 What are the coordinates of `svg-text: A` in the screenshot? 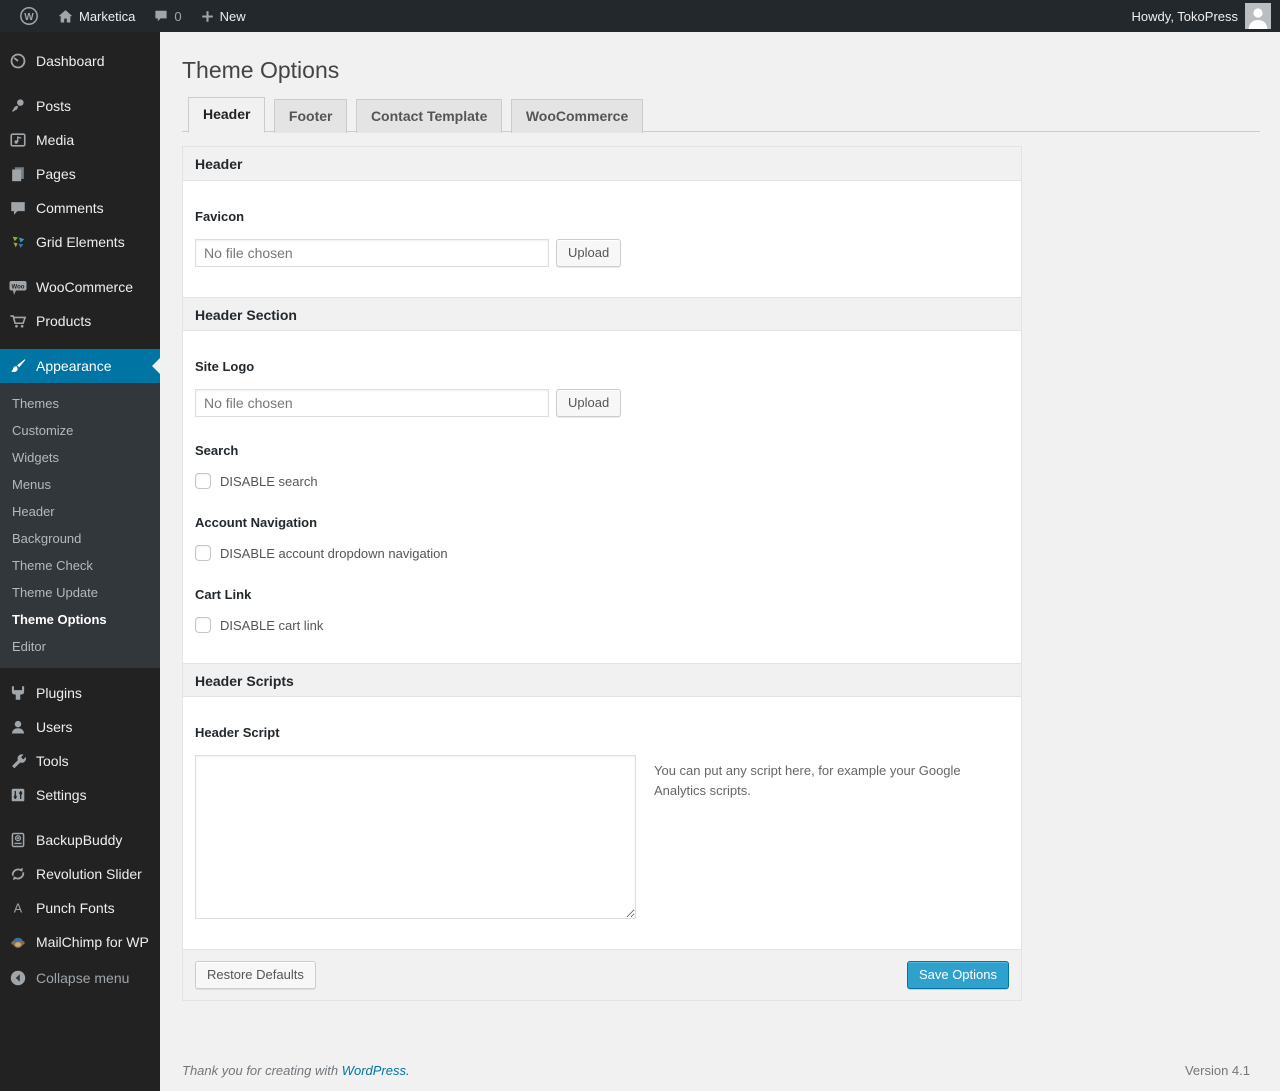 It's located at (18, 909).